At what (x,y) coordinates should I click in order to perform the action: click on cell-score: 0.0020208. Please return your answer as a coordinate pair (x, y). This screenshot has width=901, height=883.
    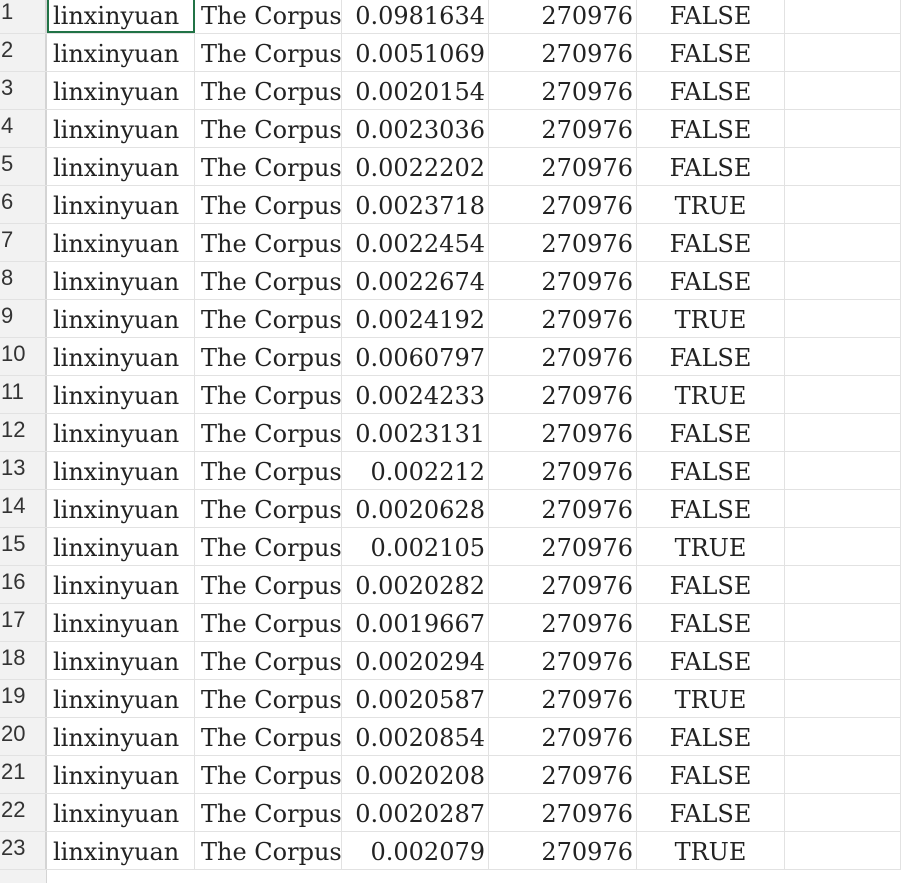
    Looking at the image, I should click on (415, 774).